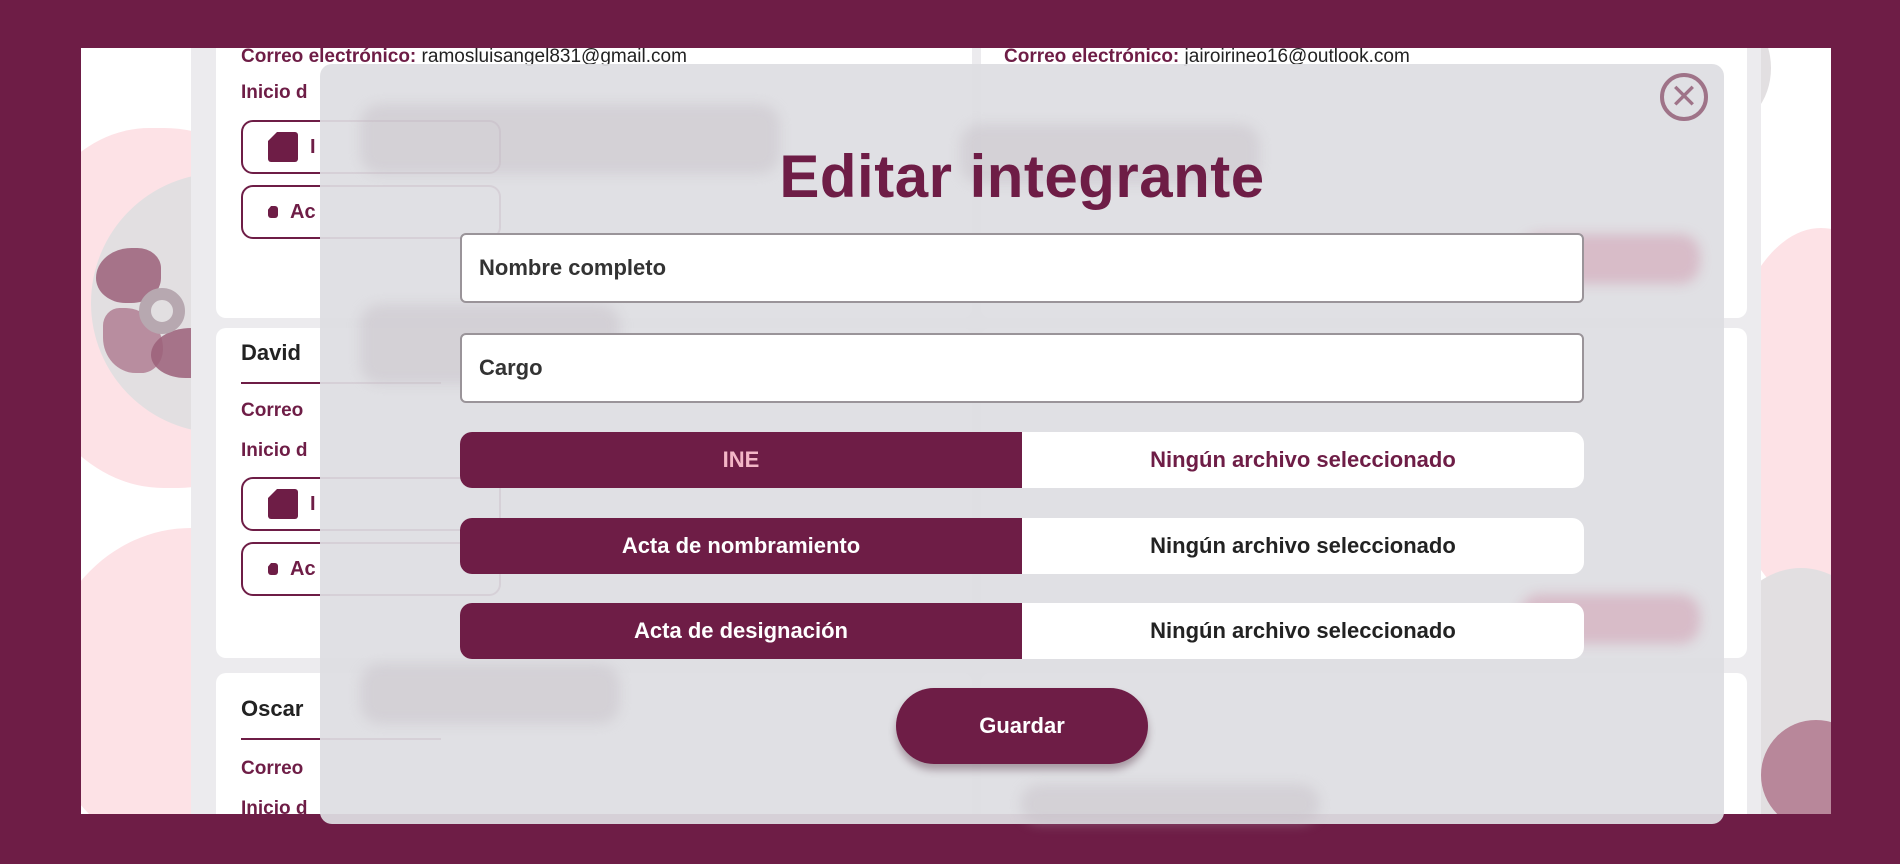  I want to click on member-name: David, so click(271, 352).